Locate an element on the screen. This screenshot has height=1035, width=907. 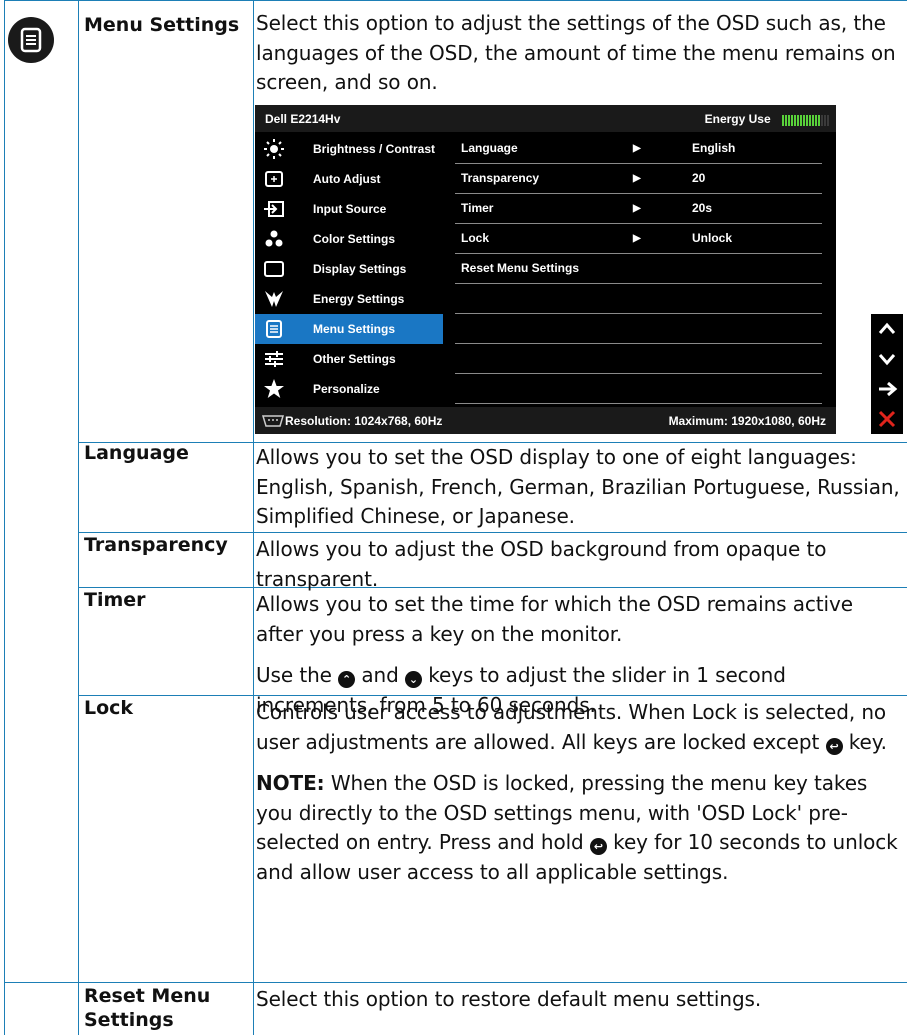
row-title-menu-settings: Menu Settings is located at coordinates (162, 25).